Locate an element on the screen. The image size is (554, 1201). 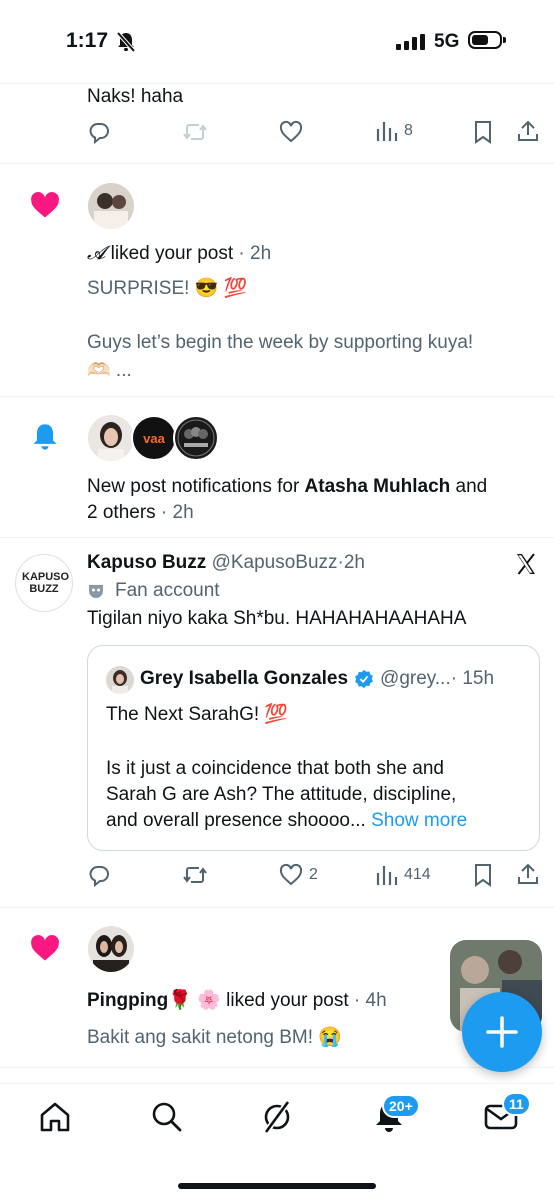
account-label: Fan account is located at coordinates (153, 591).